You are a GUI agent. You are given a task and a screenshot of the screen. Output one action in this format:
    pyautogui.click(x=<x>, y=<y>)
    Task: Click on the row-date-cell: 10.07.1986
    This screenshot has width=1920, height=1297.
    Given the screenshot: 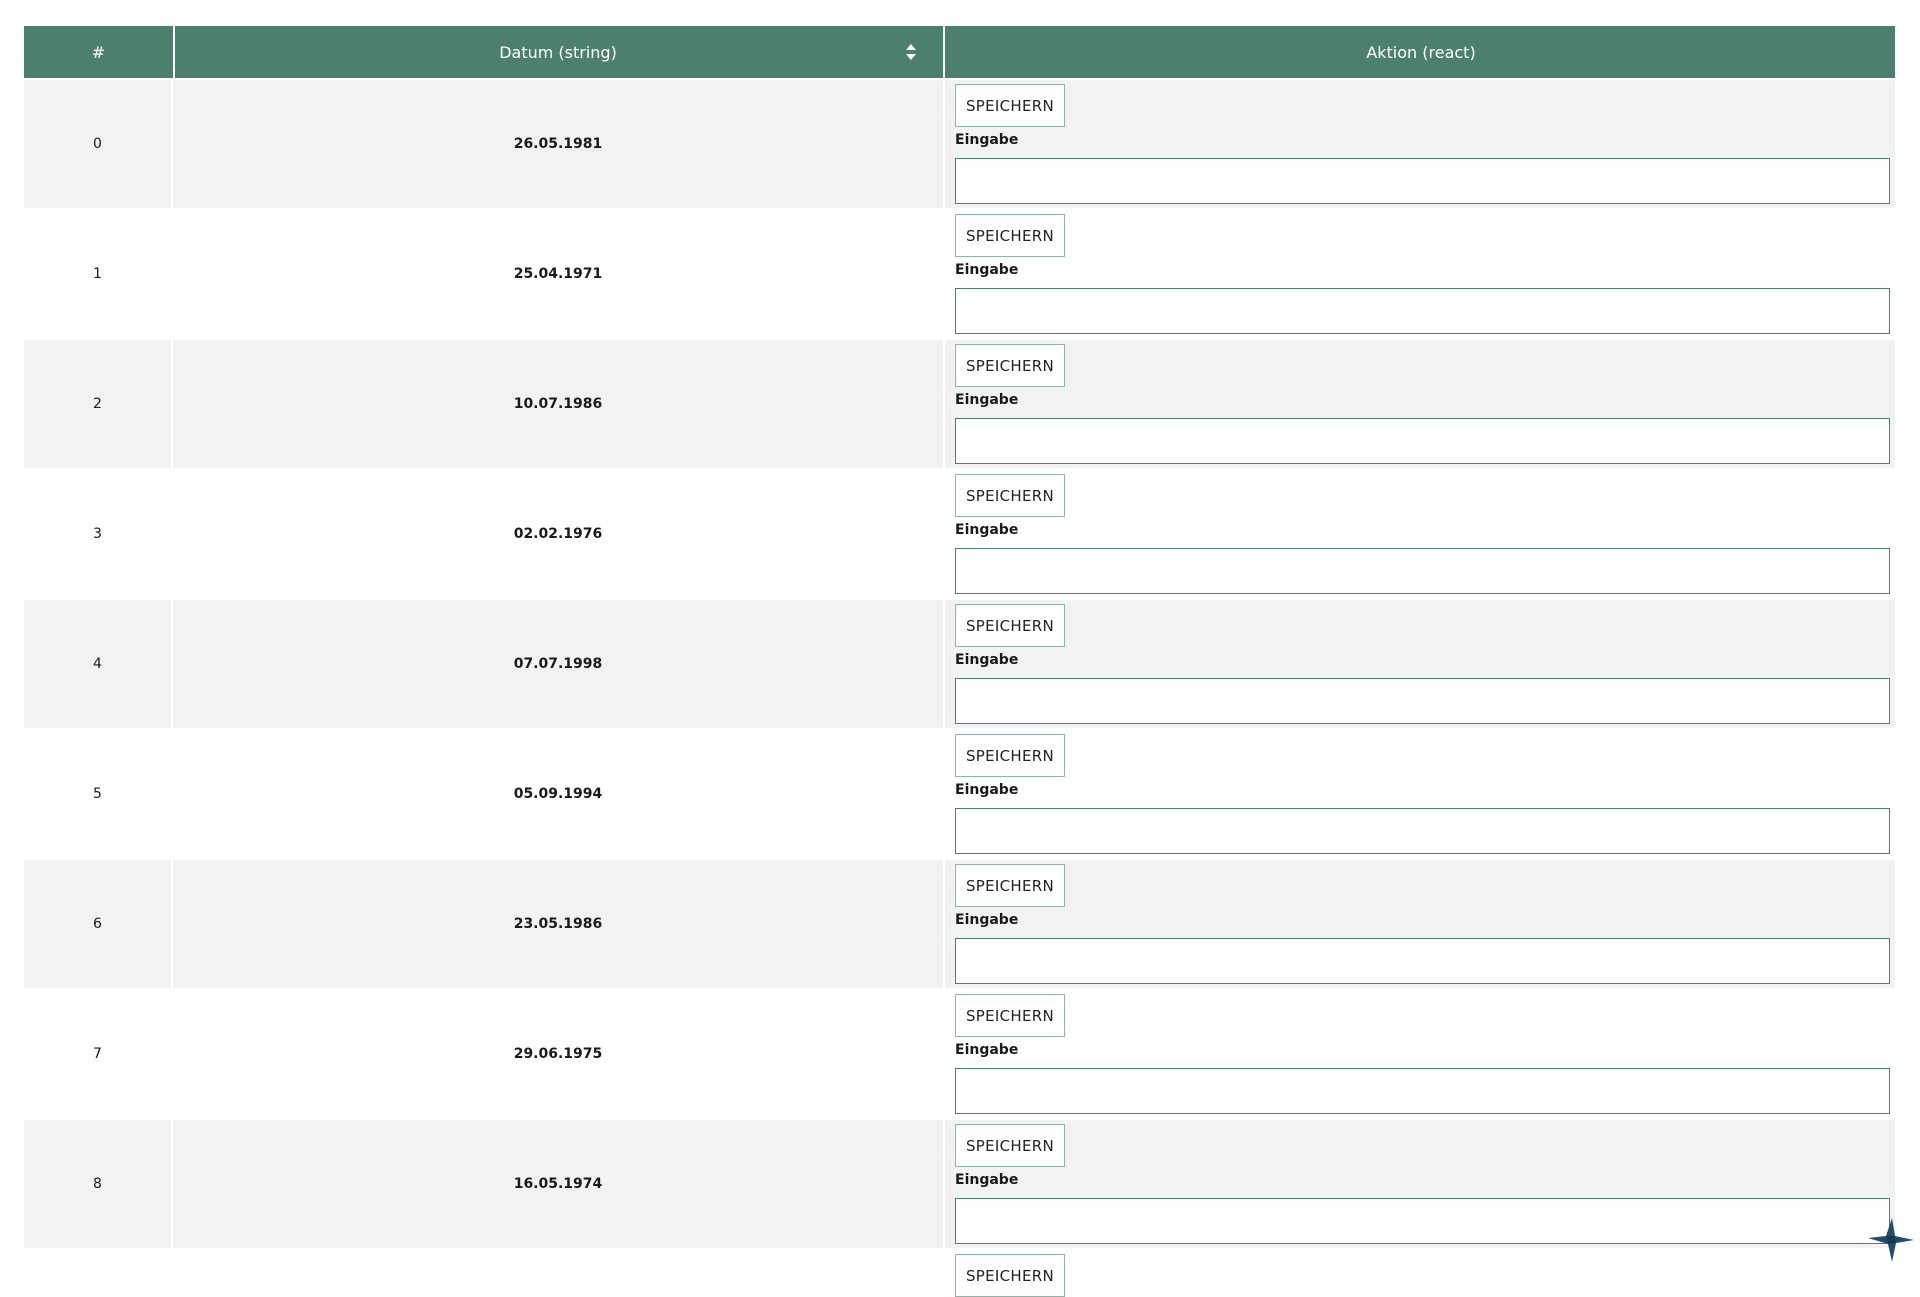 What is the action you would take?
    pyautogui.click(x=558, y=404)
    